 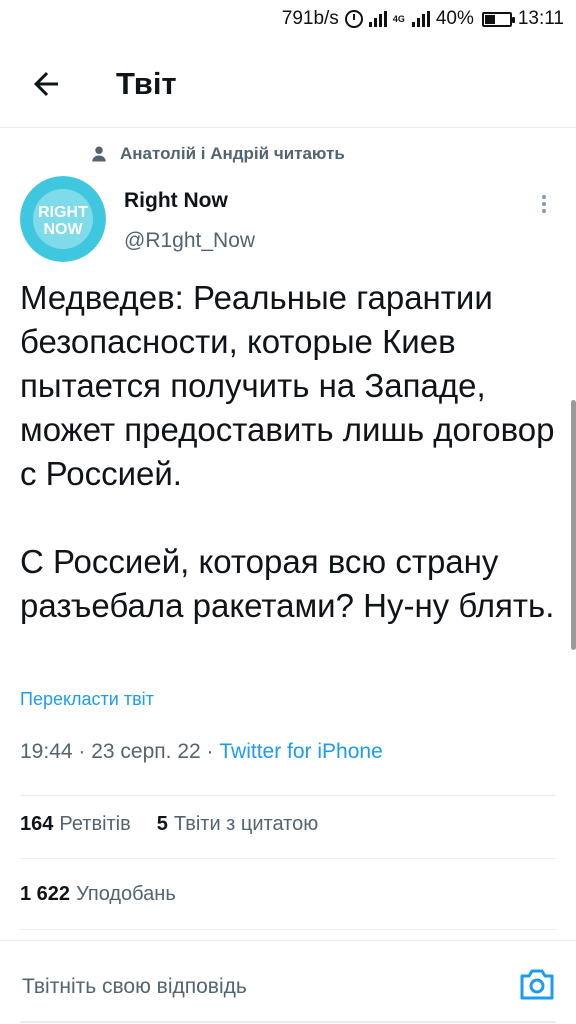 I want to click on avatar-text-line1: RIGHT, so click(x=63, y=212).